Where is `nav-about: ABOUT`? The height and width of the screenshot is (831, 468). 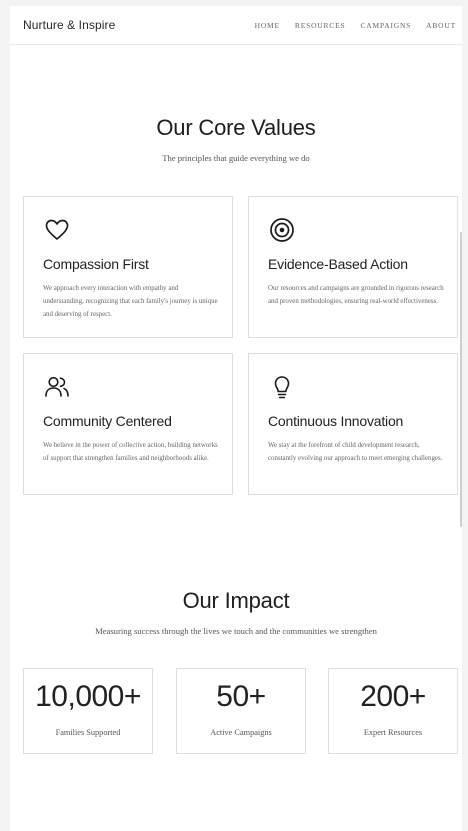 nav-about: ABOUT is located at coordinates (441, 25).